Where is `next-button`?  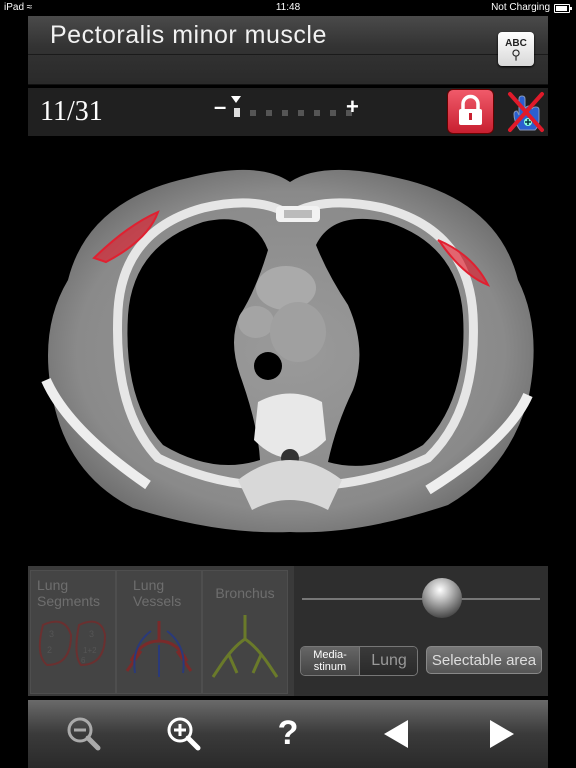 next-button is located at coordinates (498, 734).